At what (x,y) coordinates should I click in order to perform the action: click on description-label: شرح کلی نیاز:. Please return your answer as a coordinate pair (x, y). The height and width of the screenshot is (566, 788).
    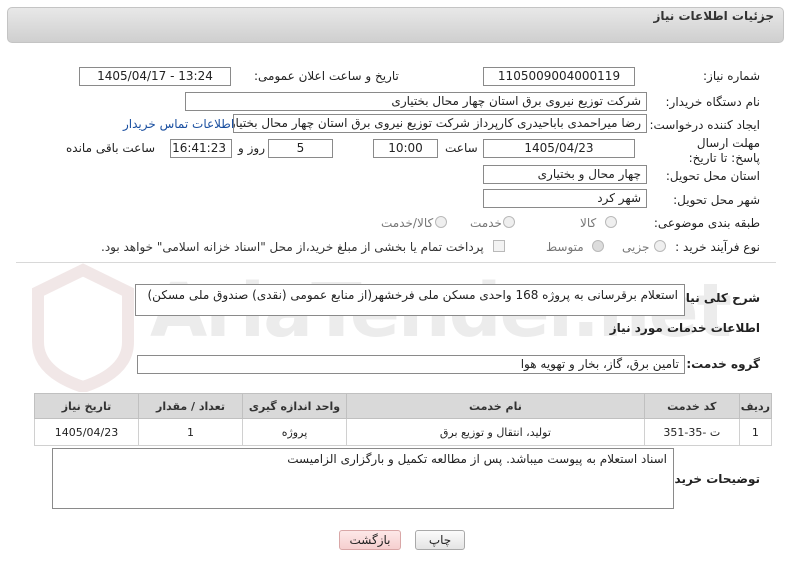
    Looking at the image, I should click on (717, 298).